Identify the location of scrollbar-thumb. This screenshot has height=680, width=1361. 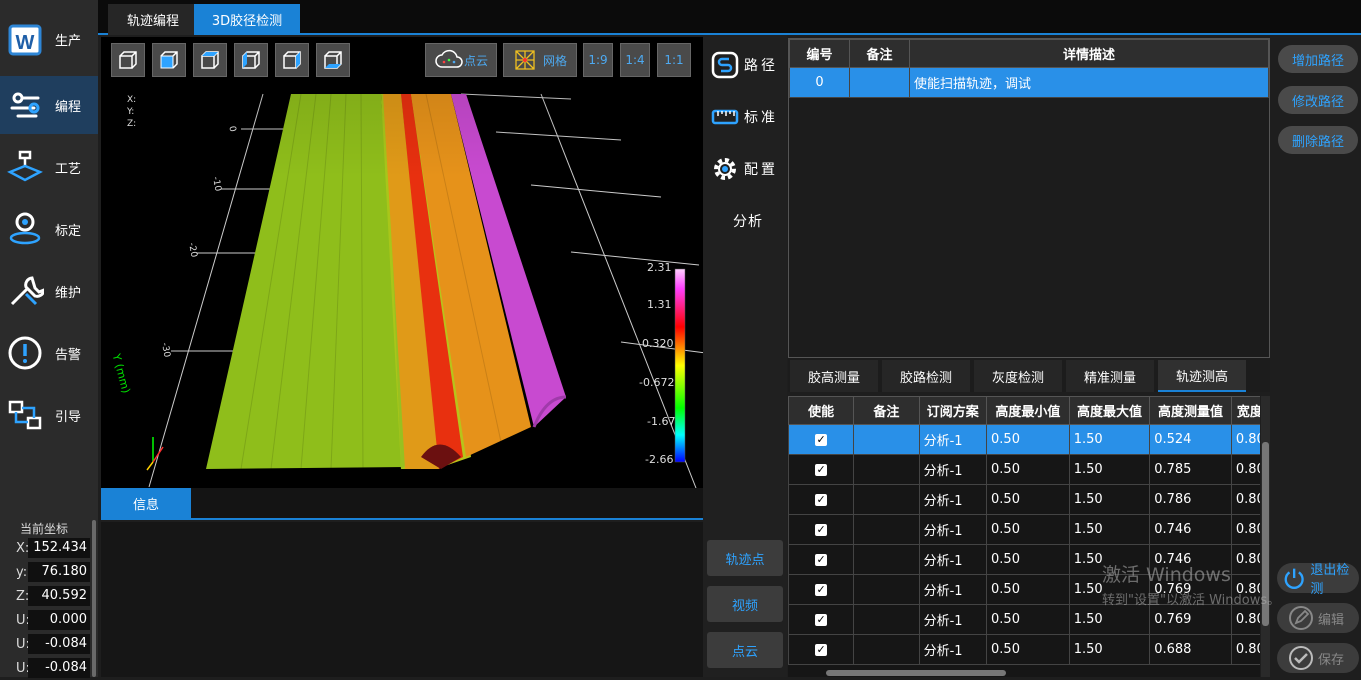
(1265, 534).